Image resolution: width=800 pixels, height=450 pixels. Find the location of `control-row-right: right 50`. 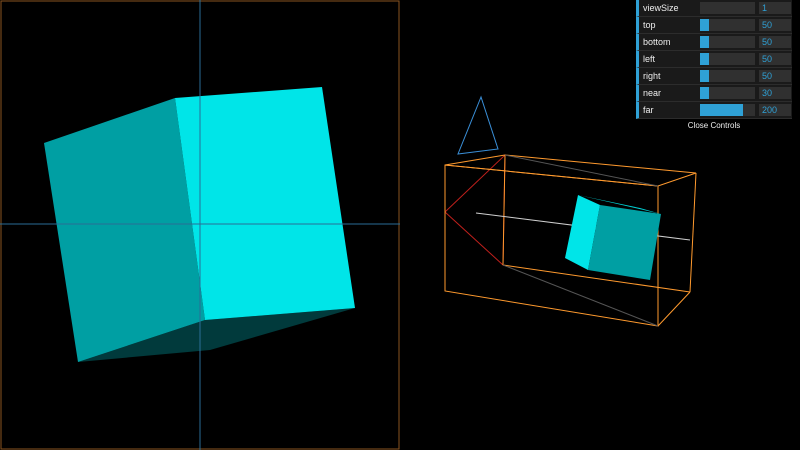

control-row-right: right 50 is located at coordinates (714, 76).